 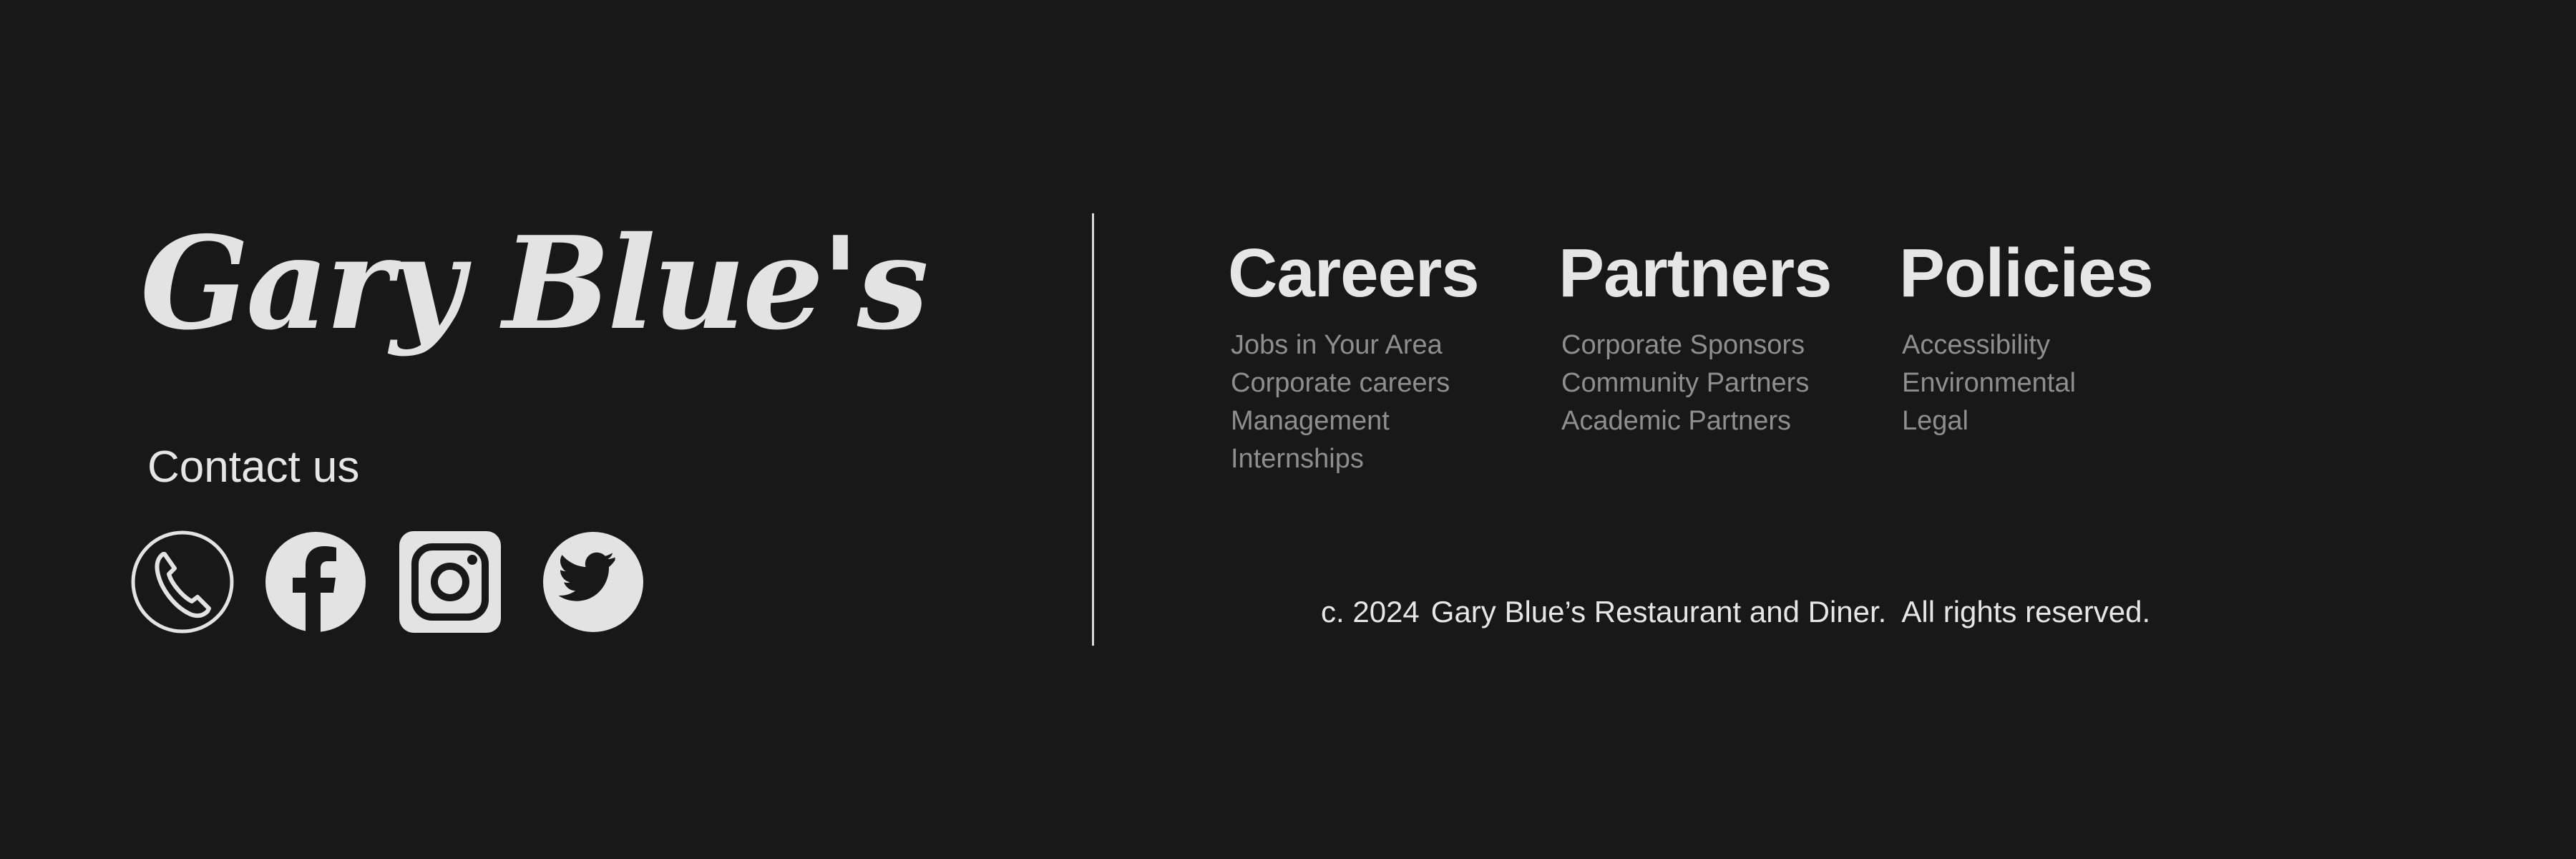 I want to click on phone-icon, so click(x=182, y=582).